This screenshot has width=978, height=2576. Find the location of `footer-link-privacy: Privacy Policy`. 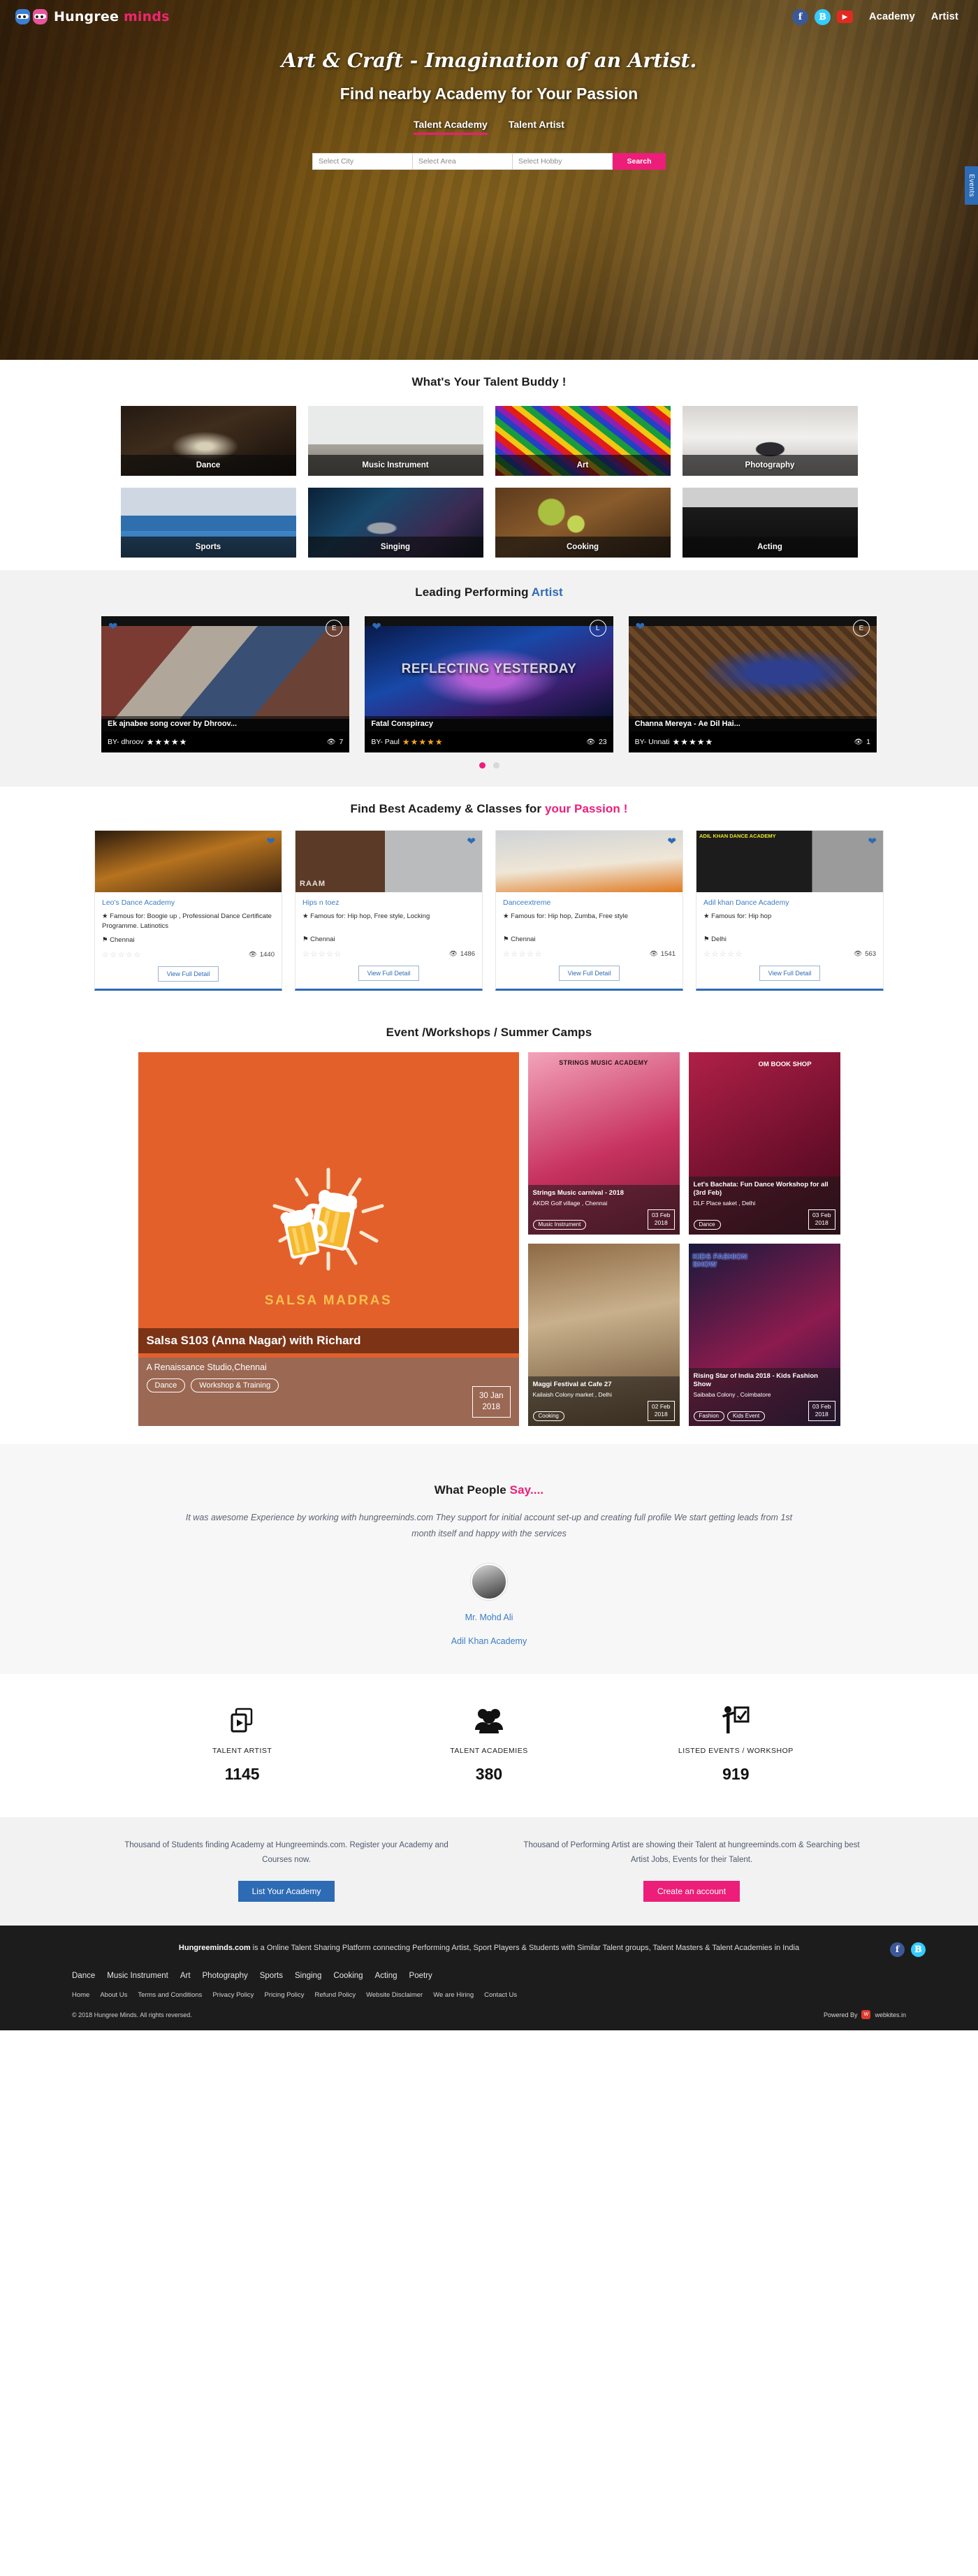

footer-link-privacy: Privacy Policy is located at coordinates (233, 1995).